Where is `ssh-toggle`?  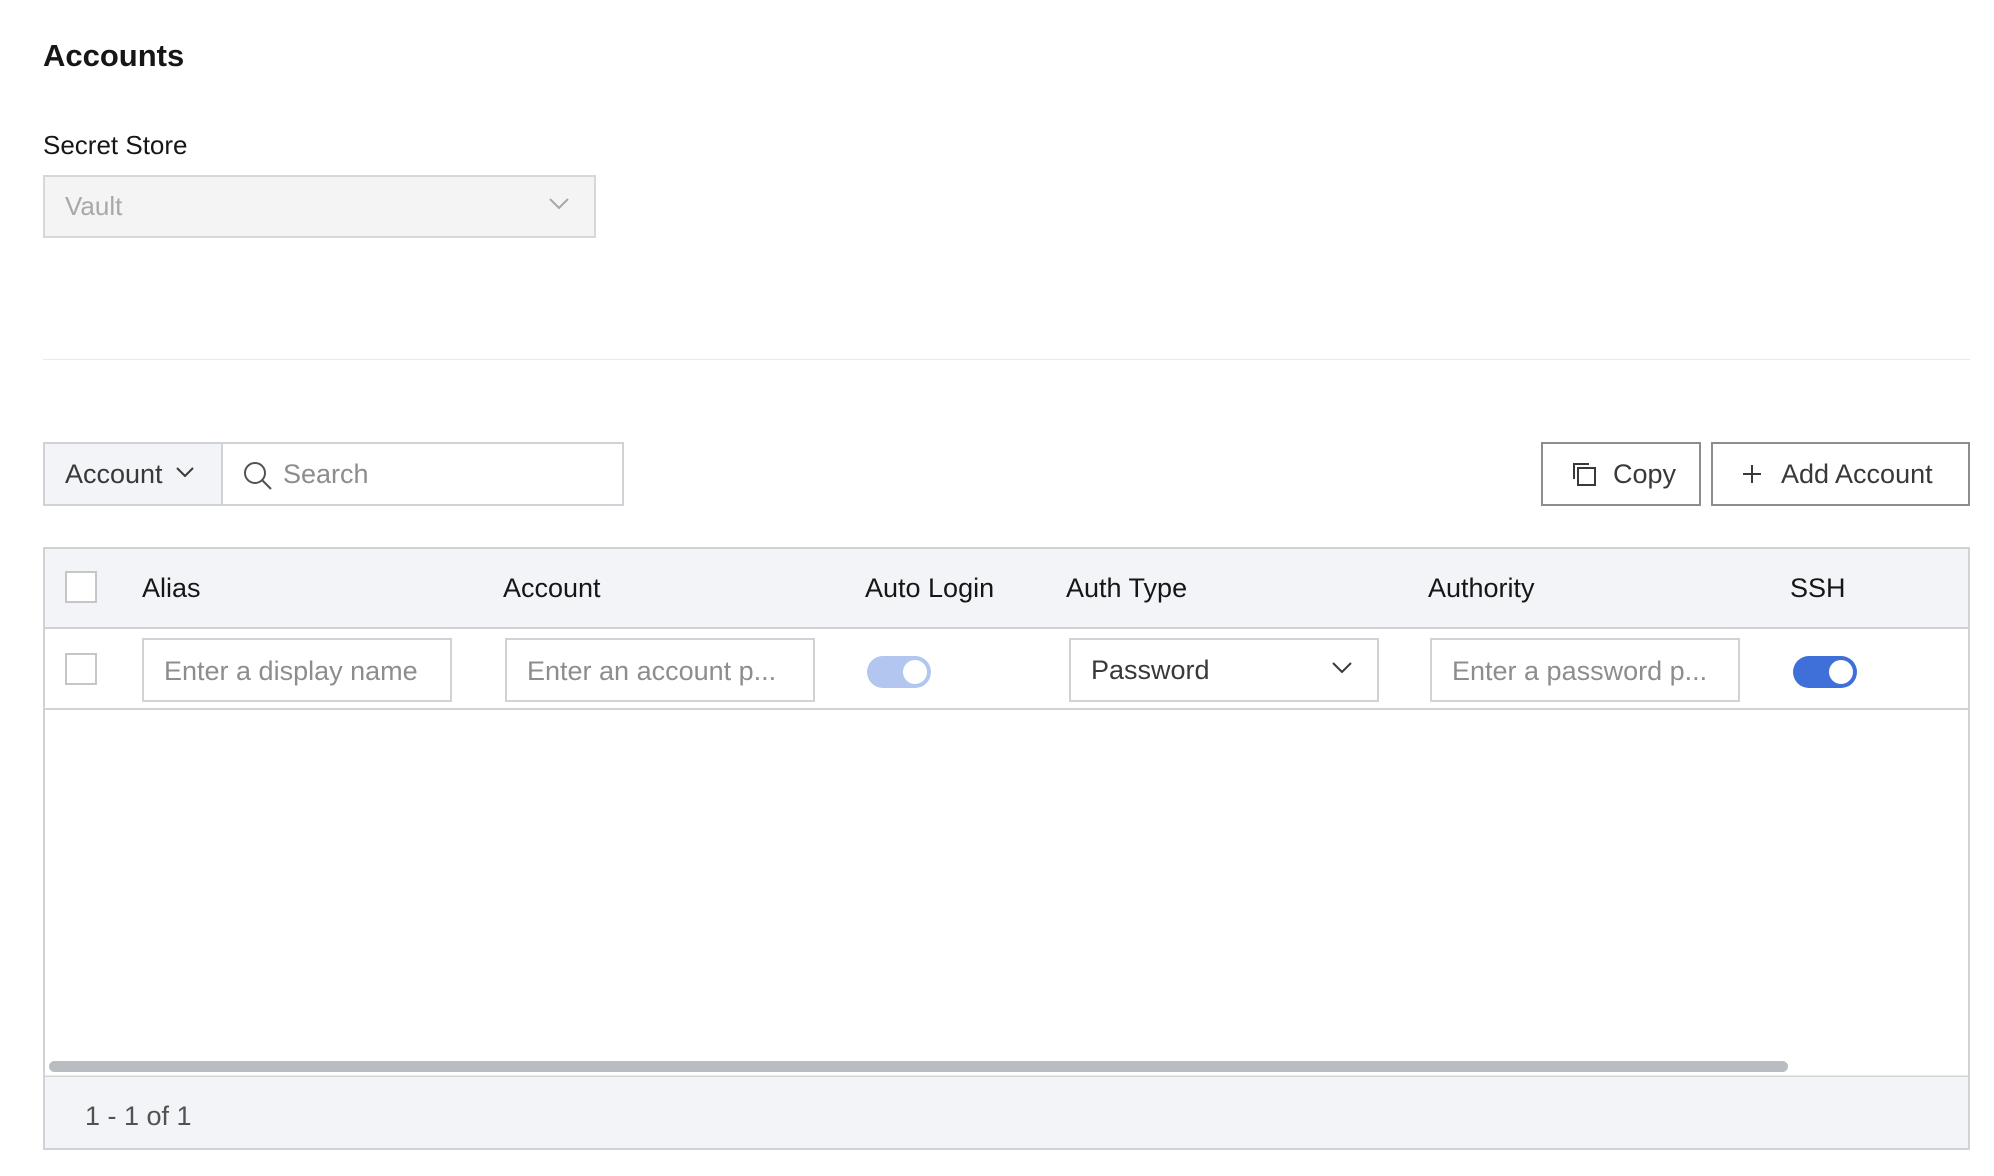 ssh-toggle is located at coordinates (1825, 672).